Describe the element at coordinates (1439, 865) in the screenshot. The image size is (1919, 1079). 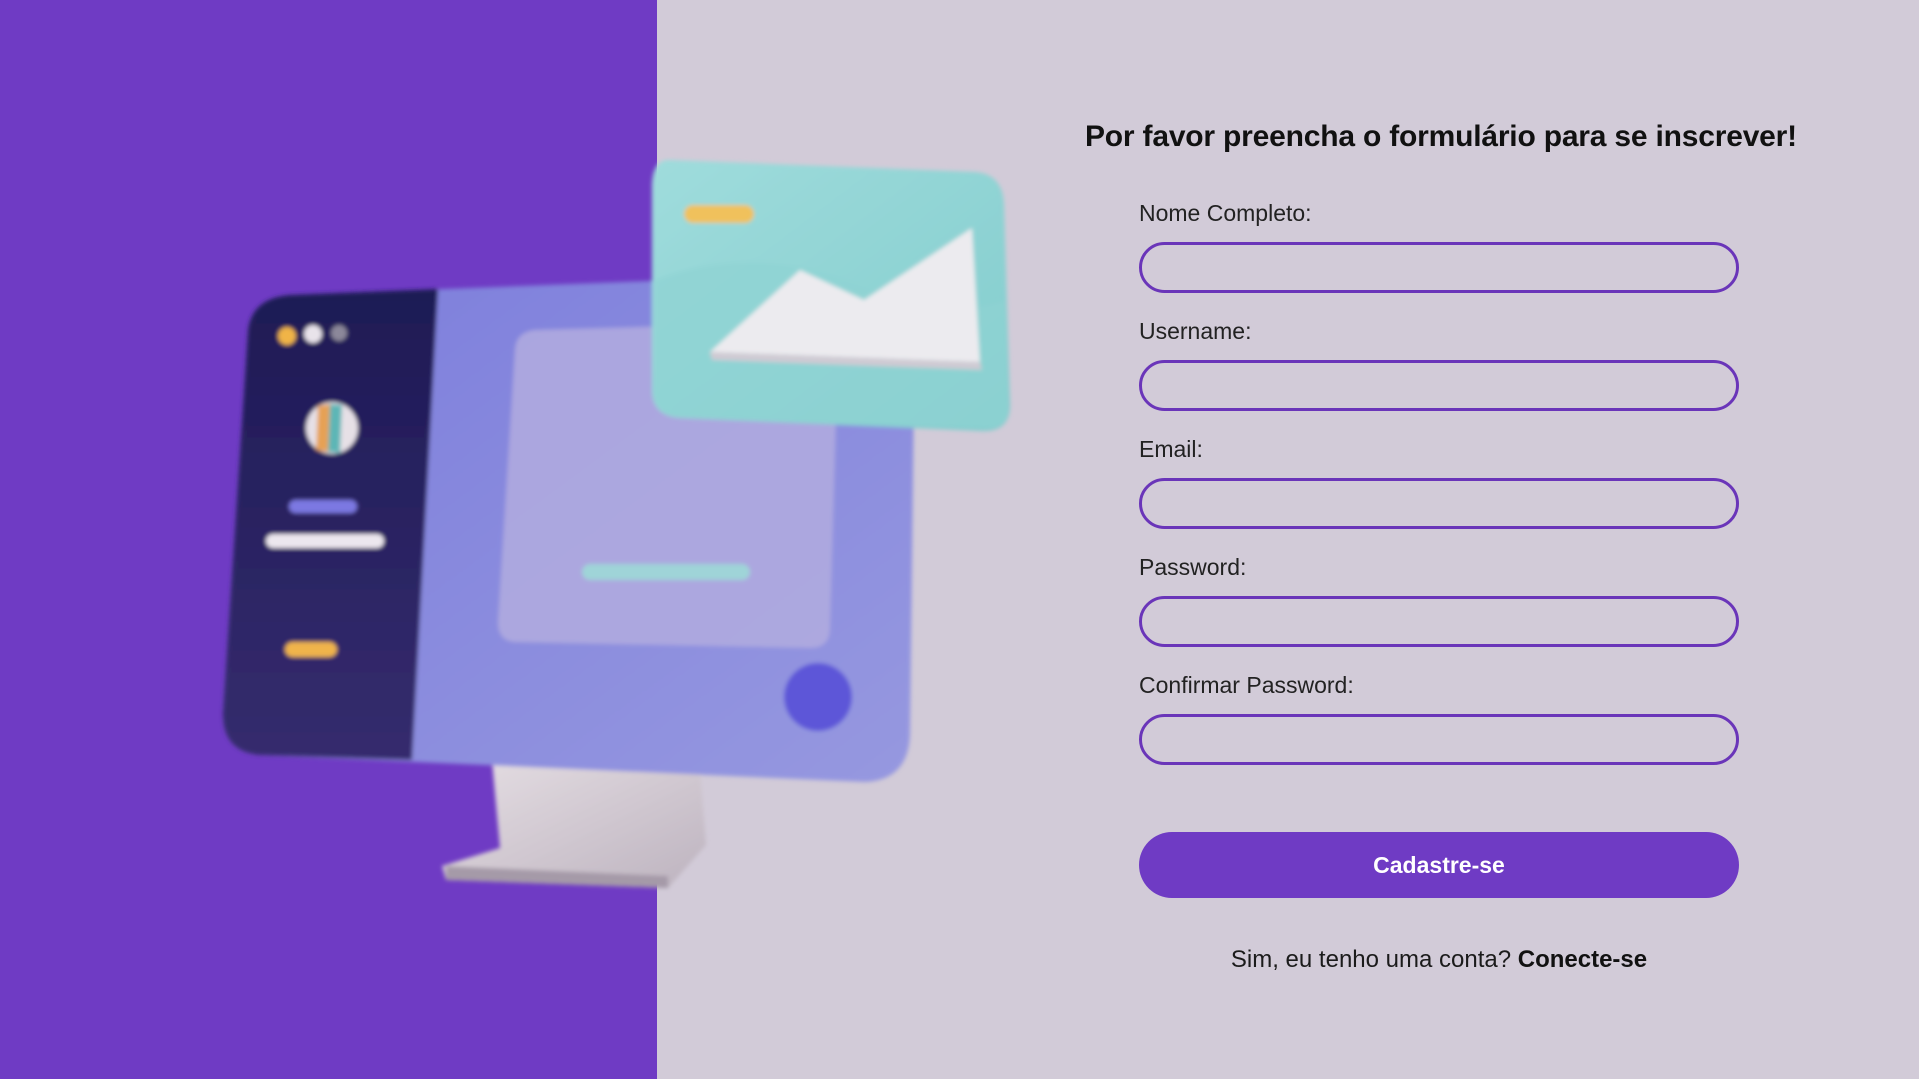
I see `signup-button: Cadastre-se` at that location.